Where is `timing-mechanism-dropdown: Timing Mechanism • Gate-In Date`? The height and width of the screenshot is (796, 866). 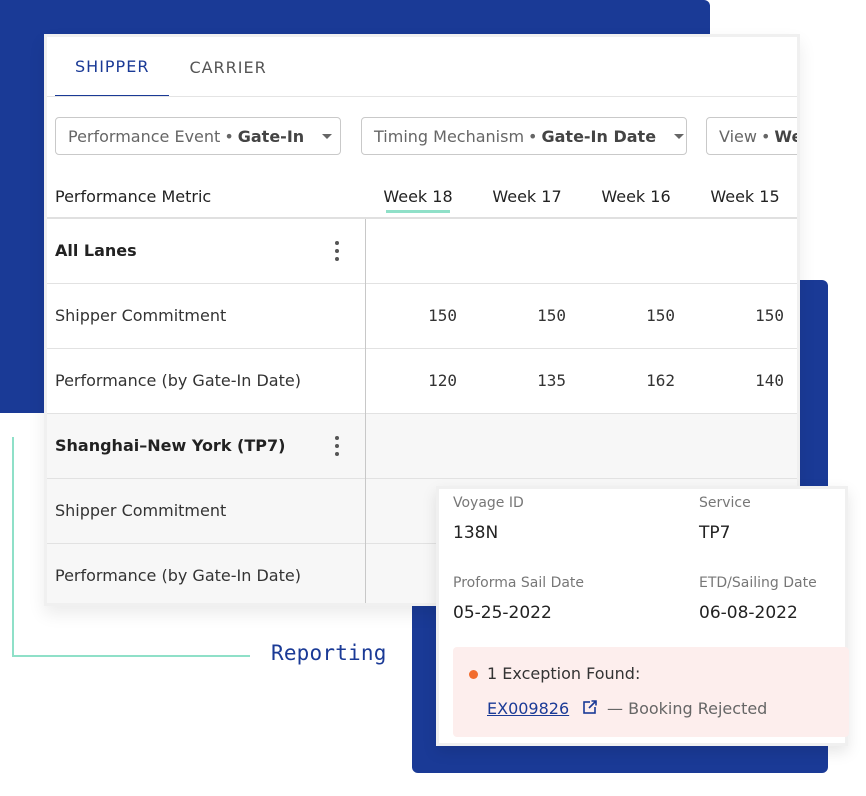
timing-mechanism-dropdown: Timing Mechanism • Gate-In Date is located at coordinates (524, 136).